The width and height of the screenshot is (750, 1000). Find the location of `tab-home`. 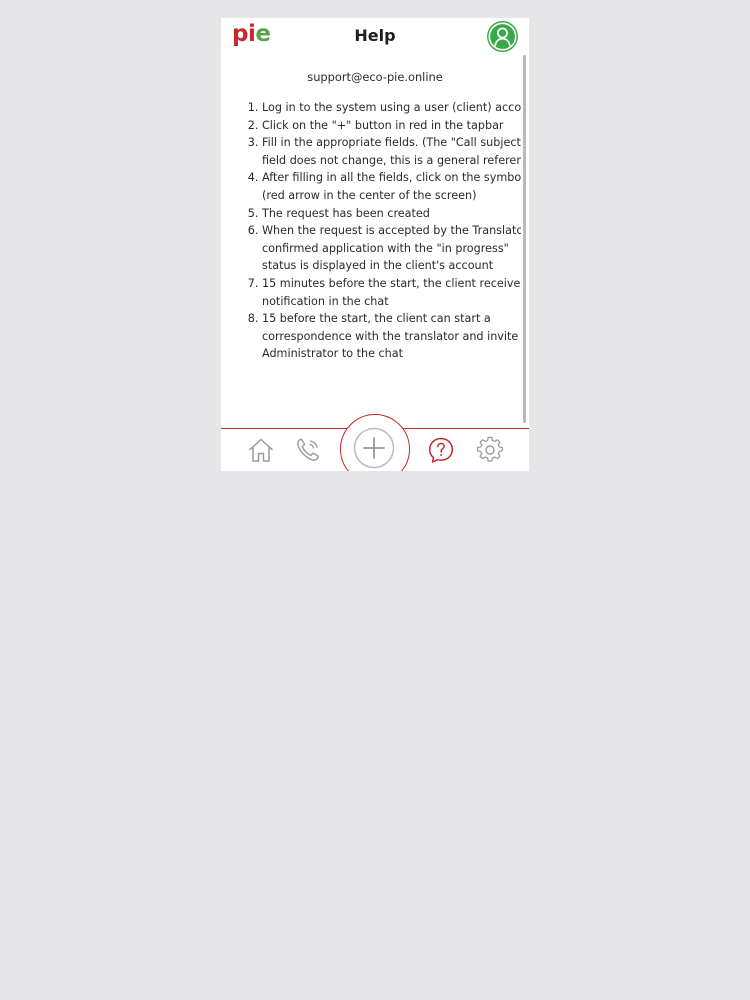

tab-home is located at coordinates (261, 450).